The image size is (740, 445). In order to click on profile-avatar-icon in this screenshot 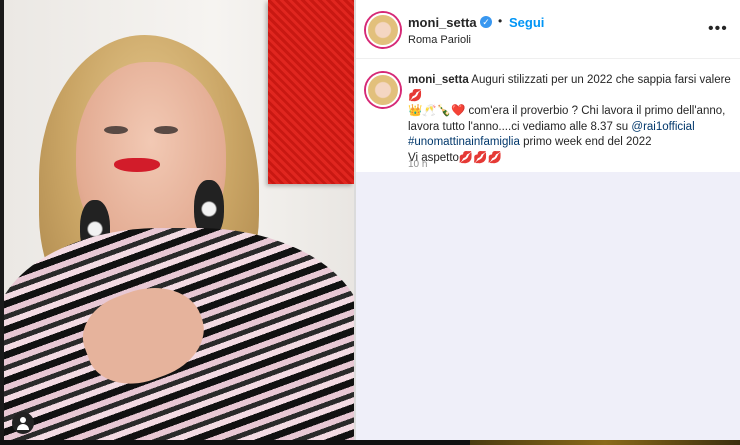, I will do `click(383, 30)`.